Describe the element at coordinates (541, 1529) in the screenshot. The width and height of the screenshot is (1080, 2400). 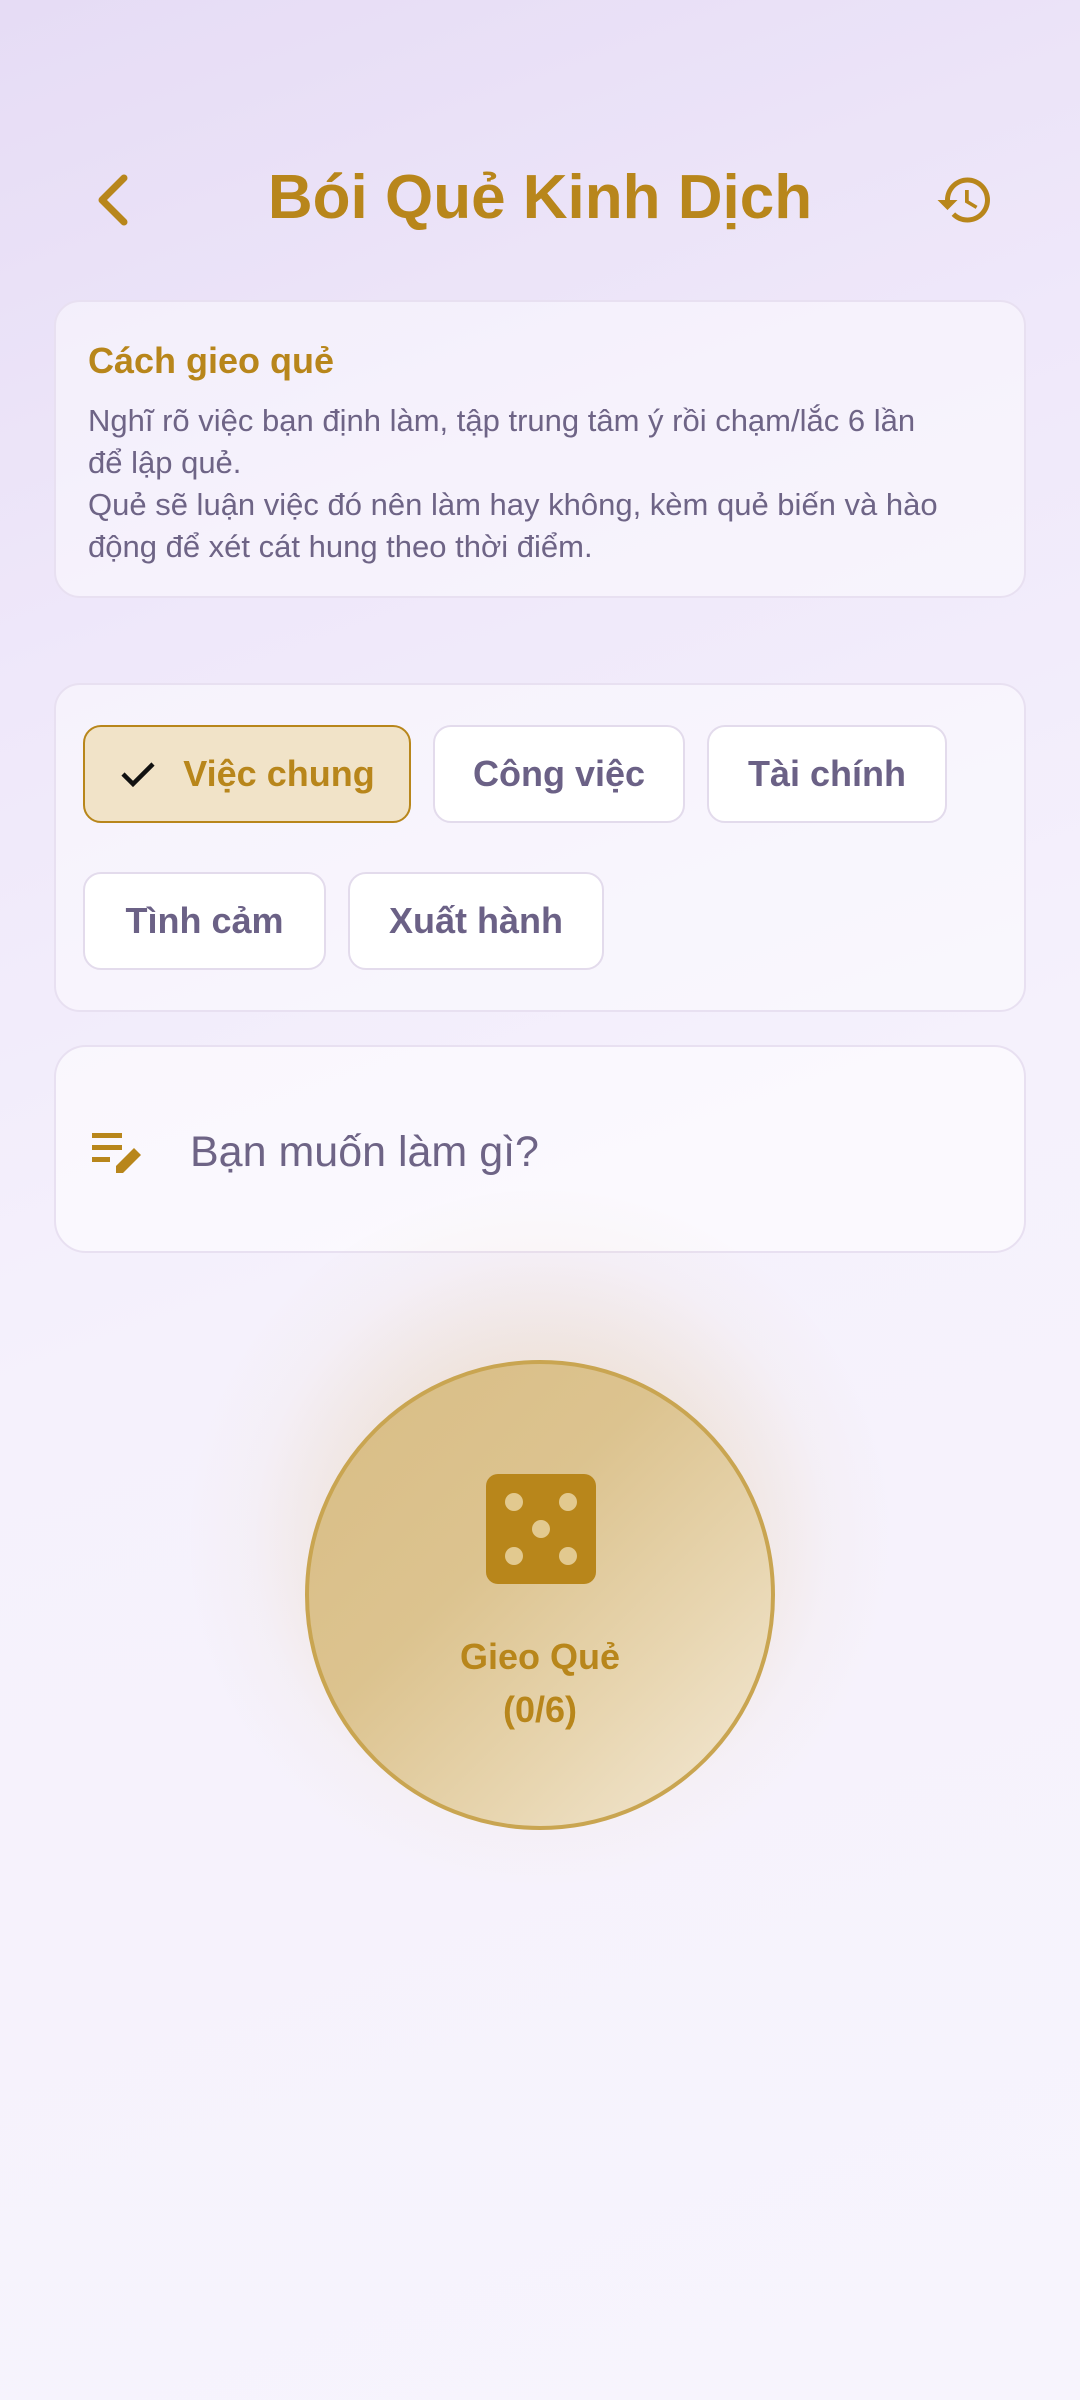
I see `dice-five-icon` at that location.